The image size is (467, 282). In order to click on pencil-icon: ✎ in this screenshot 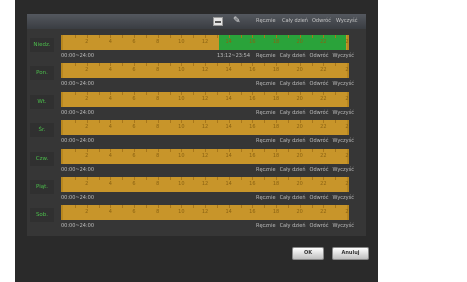, I will do `click(238, 21)`.